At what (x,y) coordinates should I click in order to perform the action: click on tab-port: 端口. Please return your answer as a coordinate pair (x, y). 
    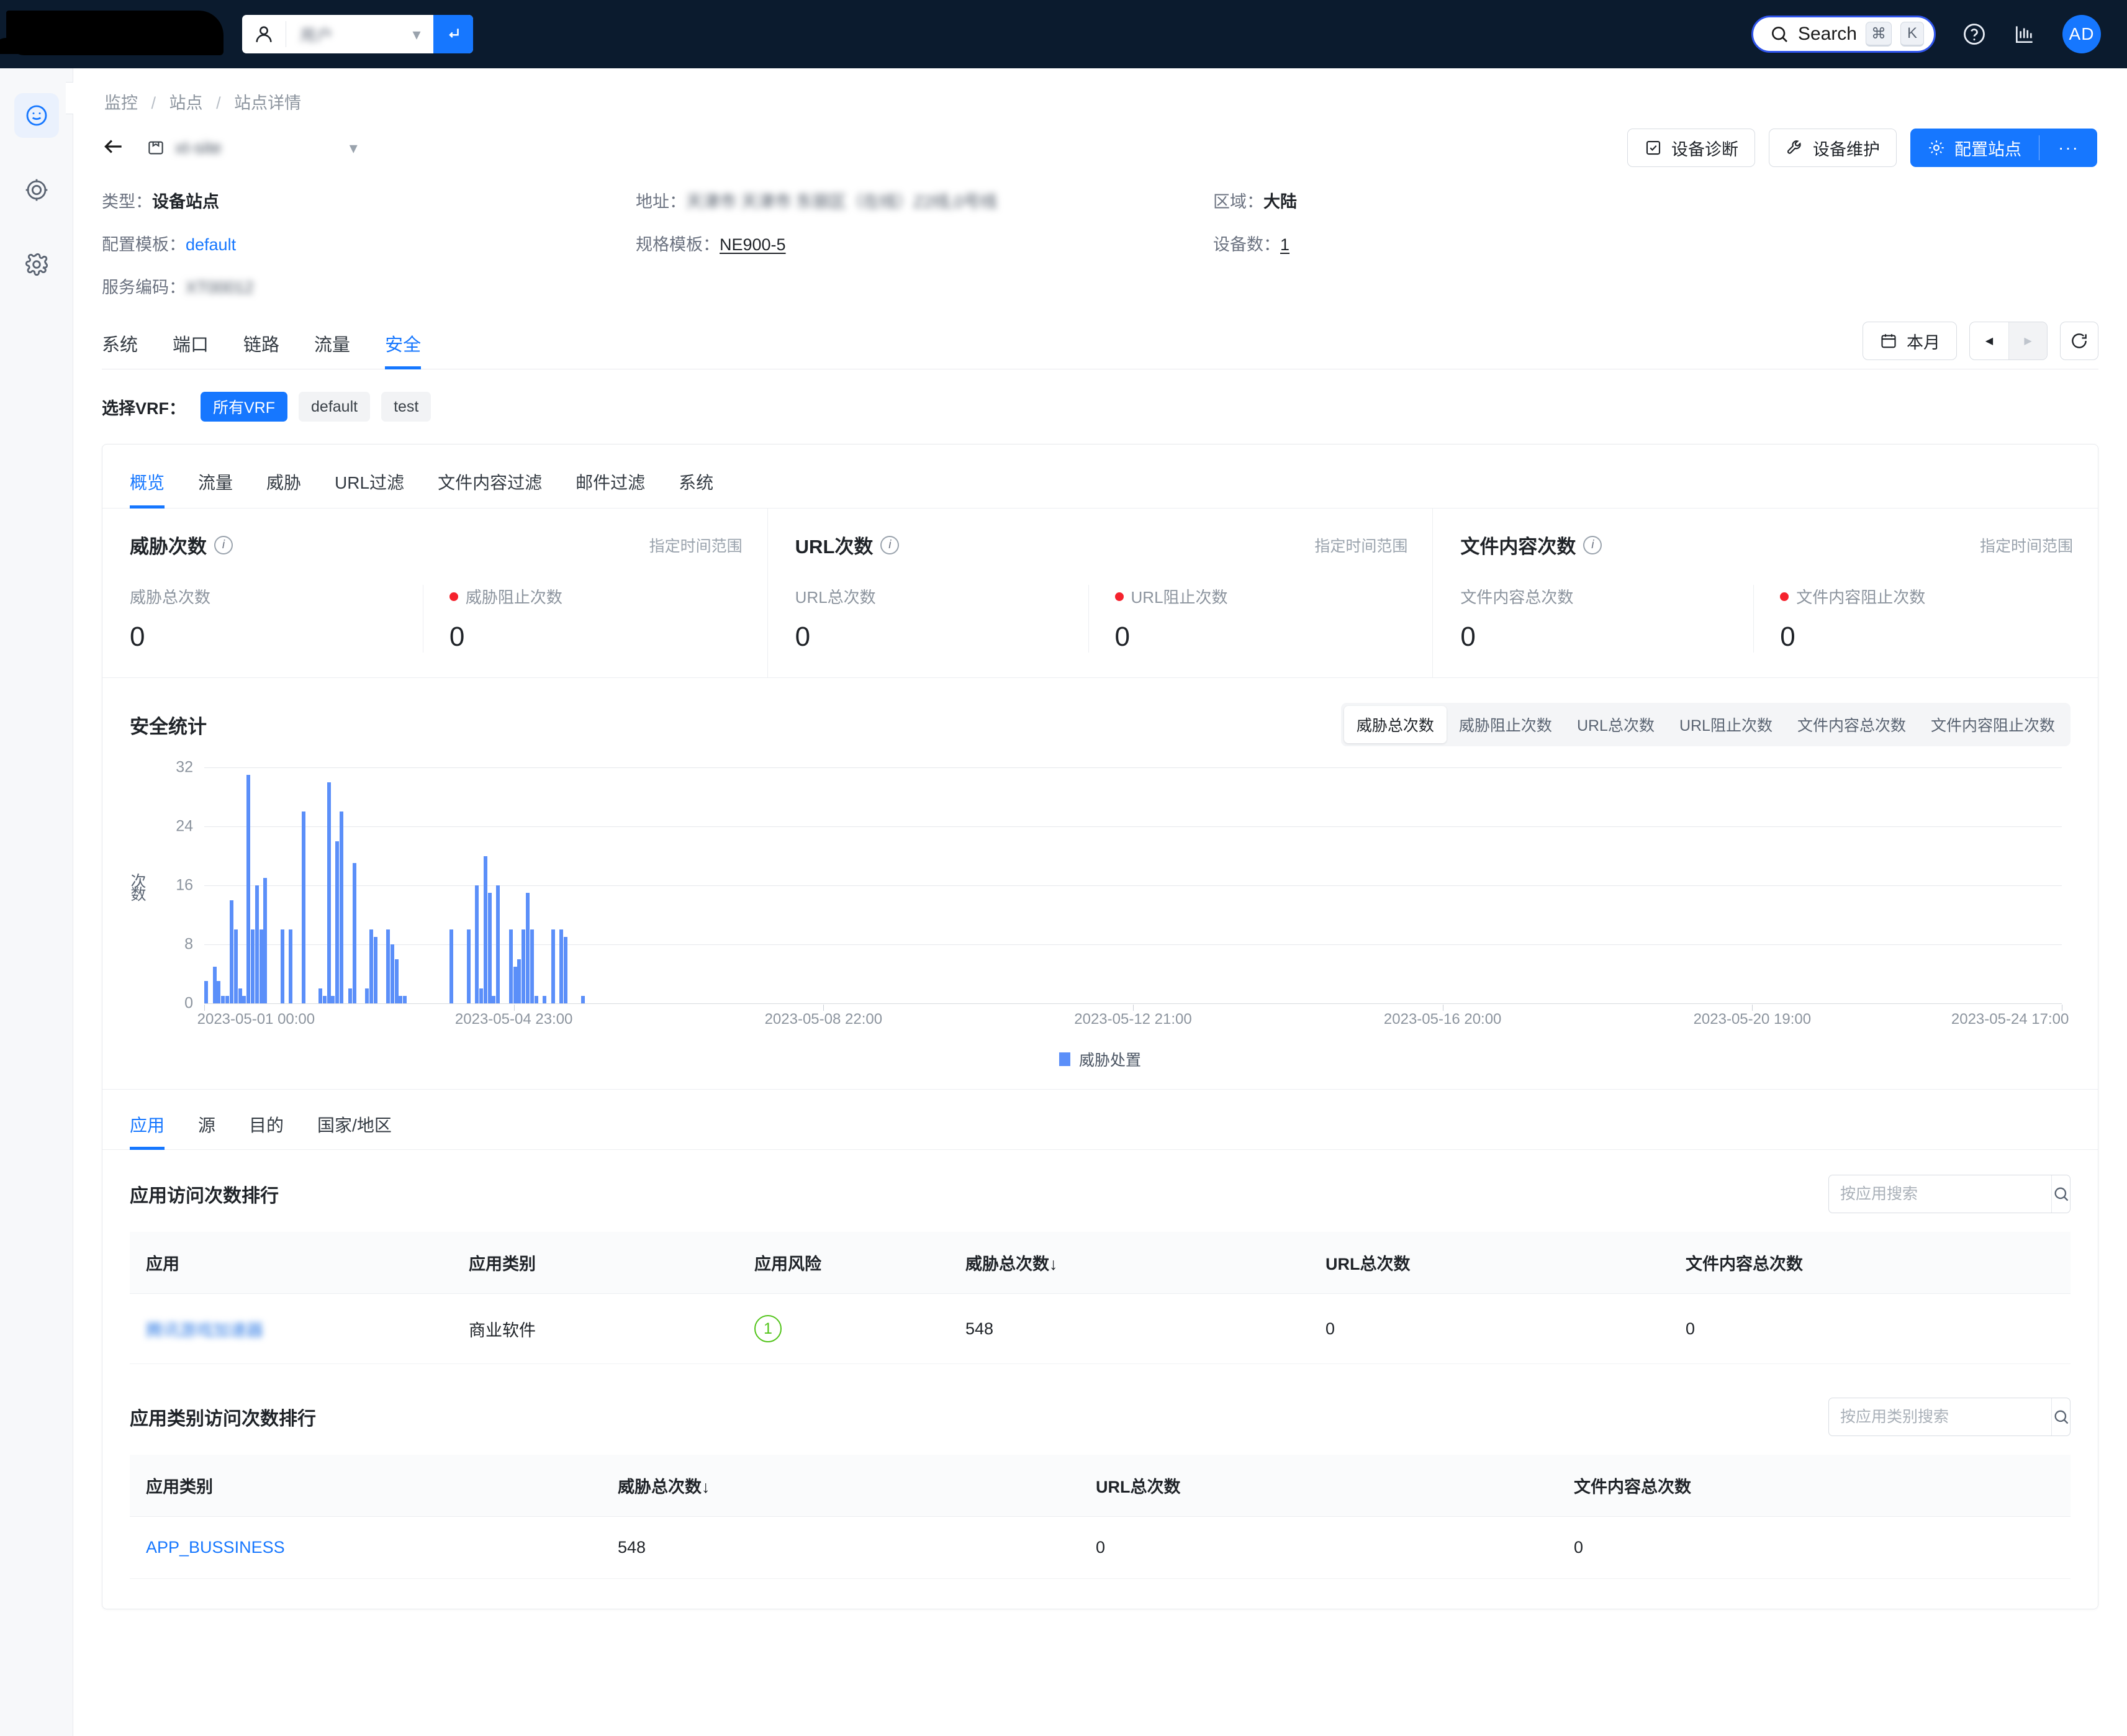
    Looking at the image, I should click on (191, 349).